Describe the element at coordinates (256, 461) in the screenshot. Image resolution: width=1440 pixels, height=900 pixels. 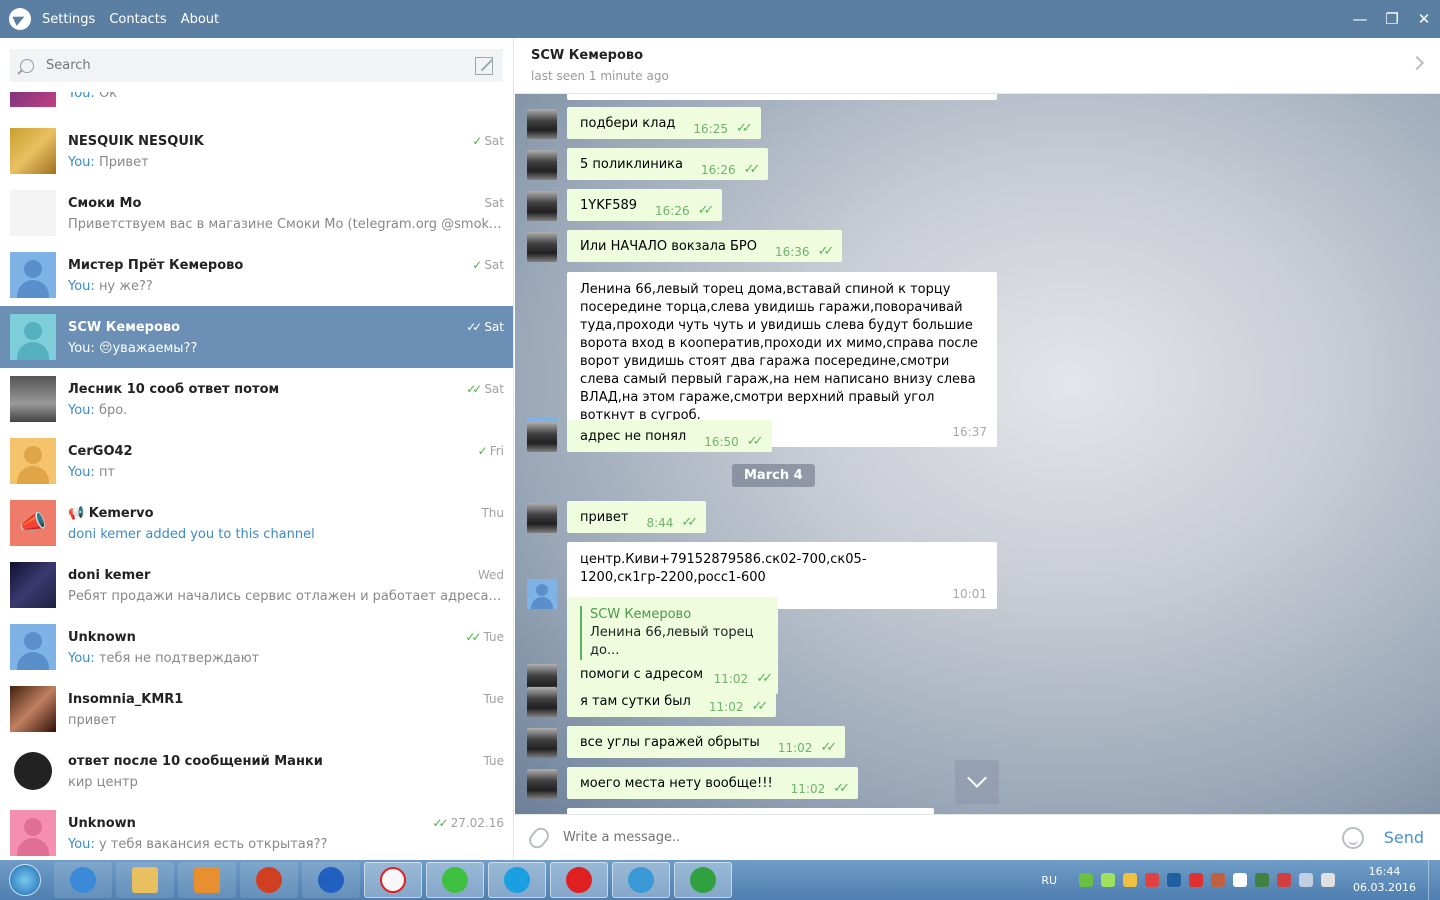
I see `dialog-item: CerGO42 ✓ Fri You: пт` at that location.